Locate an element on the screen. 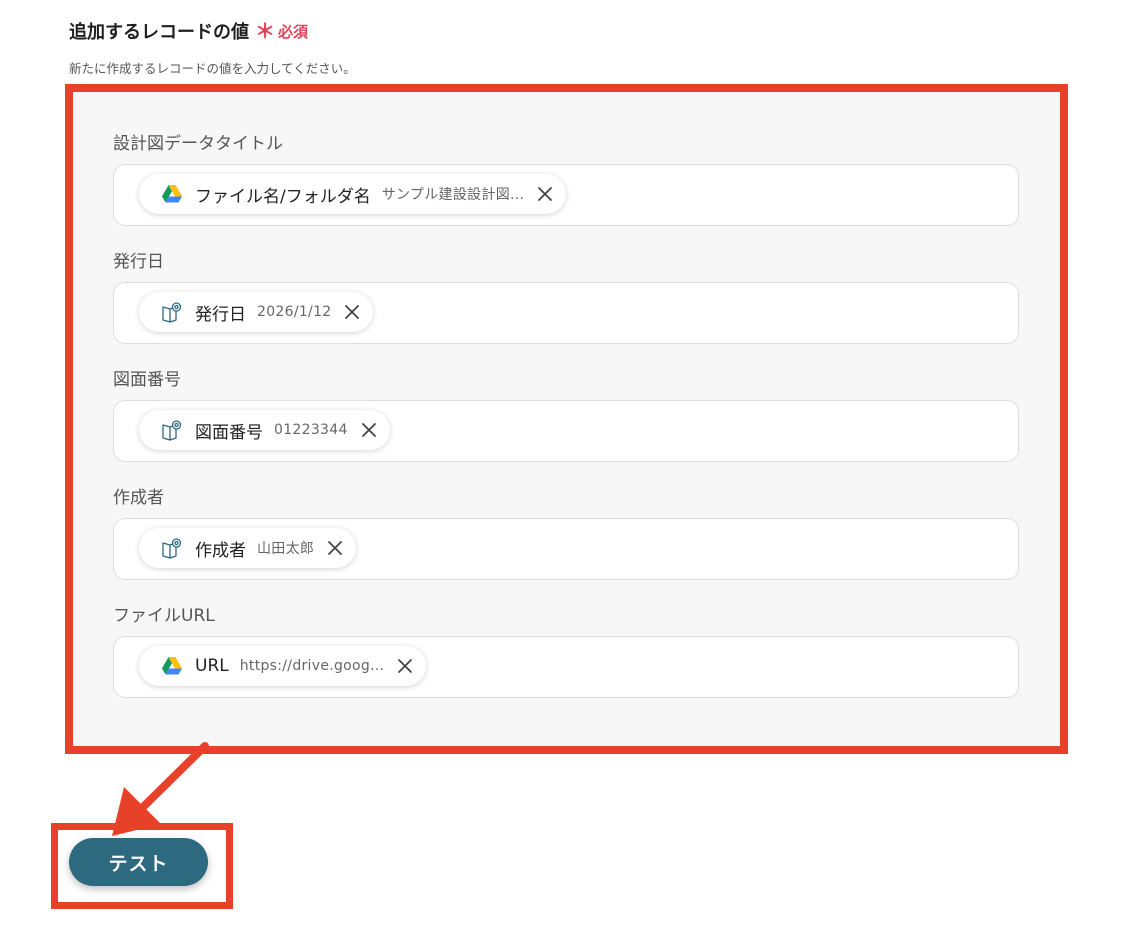  field-label: 設計図データタイトル is located at coordinates (198, 144).